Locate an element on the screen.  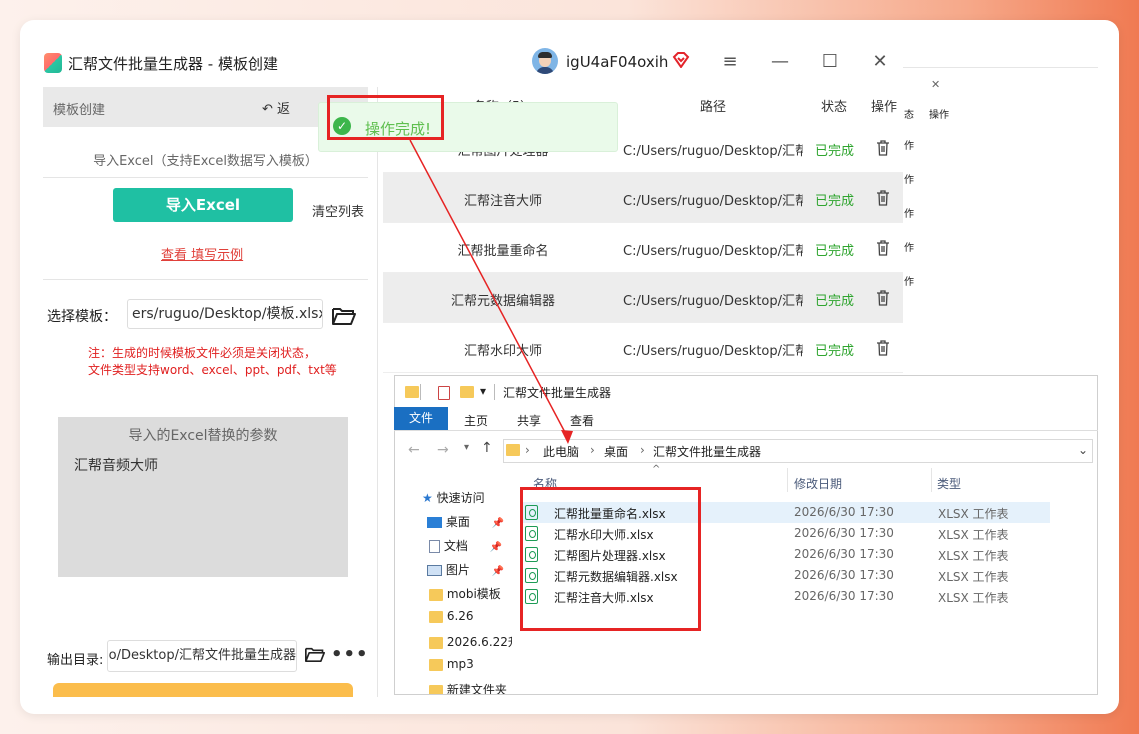
bg-close-icon: ✕ is located at coordinates (936, 84).